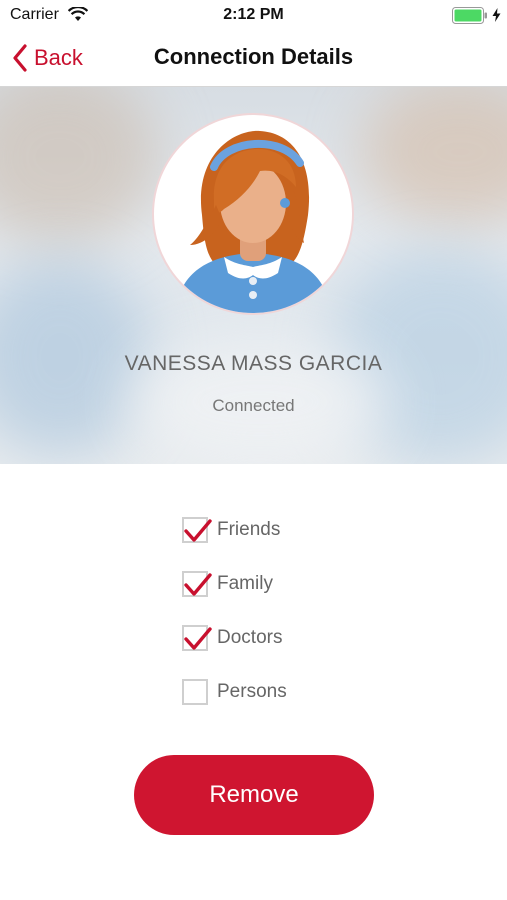 The image size is (507, 900). I want to click on battery-charging-icon, so click(469, 15).